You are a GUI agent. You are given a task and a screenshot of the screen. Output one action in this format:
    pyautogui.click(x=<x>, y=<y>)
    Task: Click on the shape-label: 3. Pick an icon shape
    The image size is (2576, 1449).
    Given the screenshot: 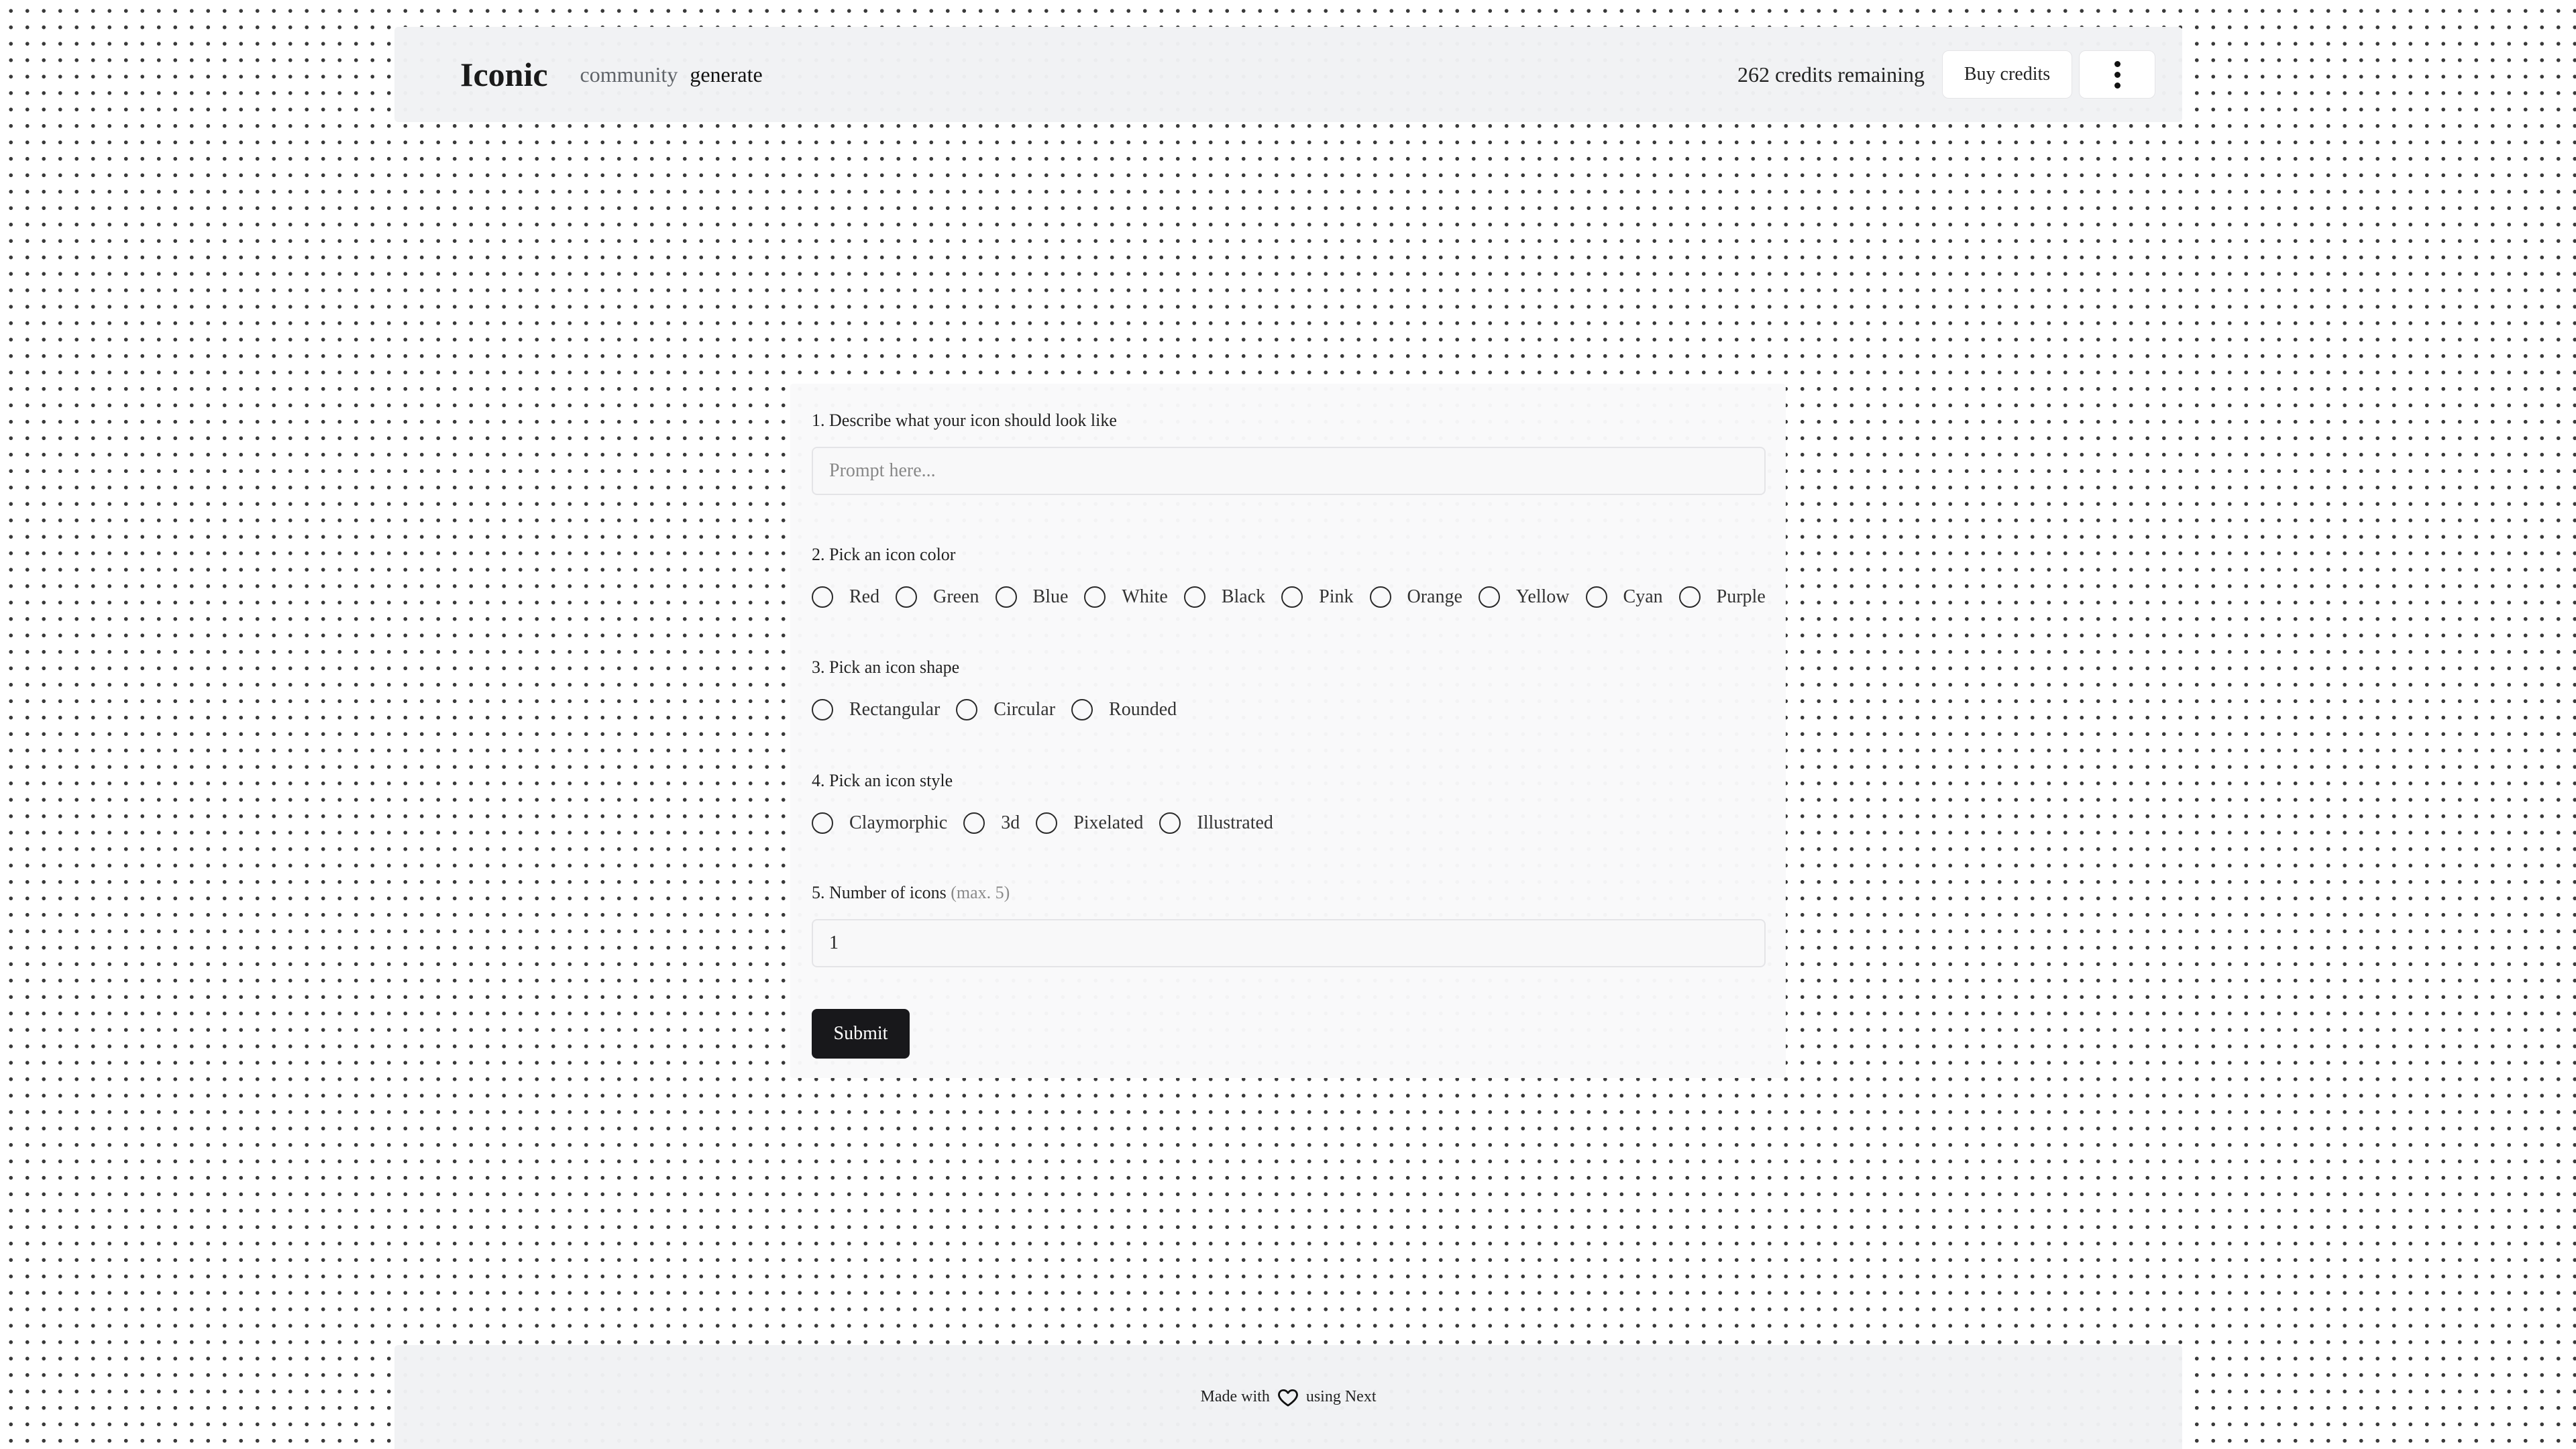 What is the action you would take?
    pyautogui.click(x=886, y=667)
    